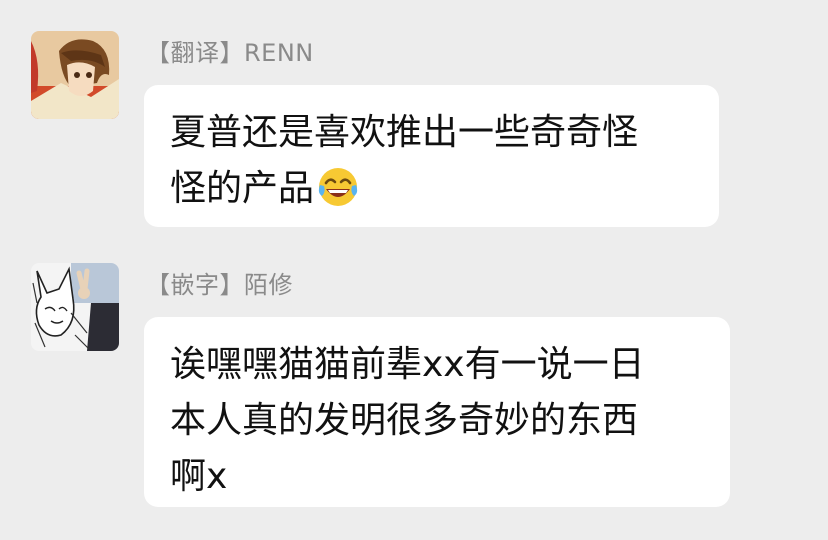  I want to click on sender-name: 【嵌字】陌修, so click(219, 285).